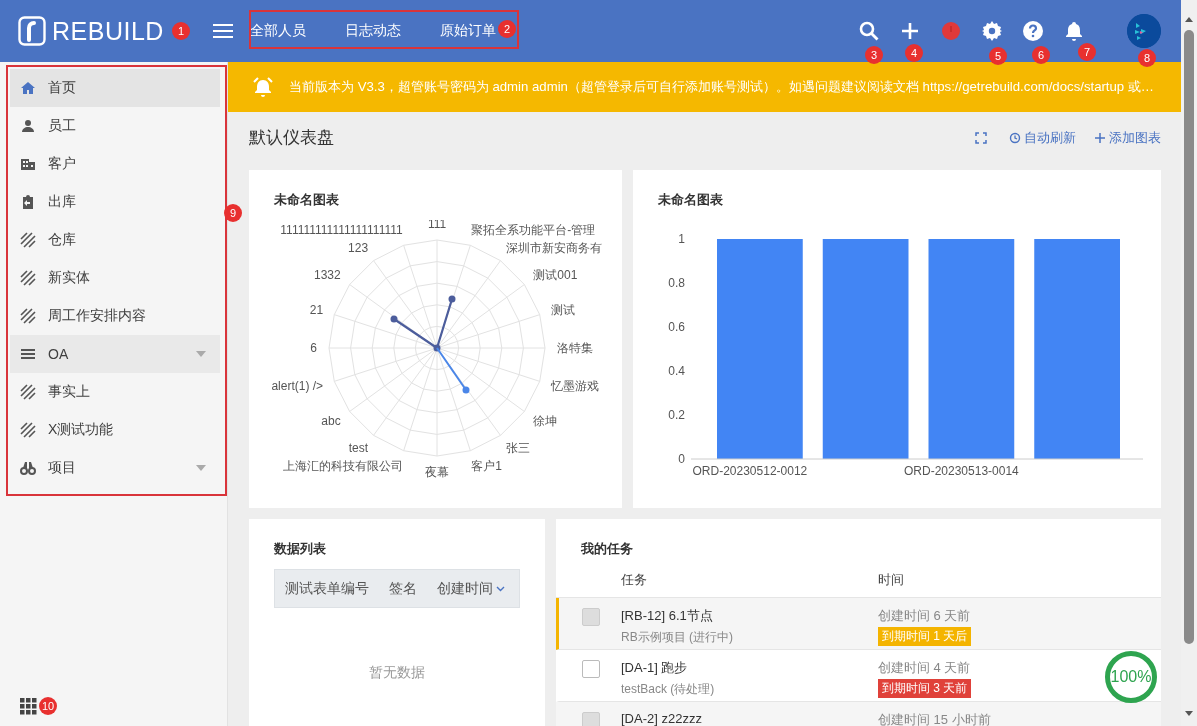  Describe the element at coordinates (1189, 363) in the screenshot. I see `scrollbar` at that location.